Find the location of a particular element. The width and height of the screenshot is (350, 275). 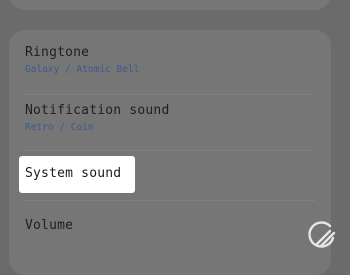

brand-logo-icon is located at coordinates (322, 234).